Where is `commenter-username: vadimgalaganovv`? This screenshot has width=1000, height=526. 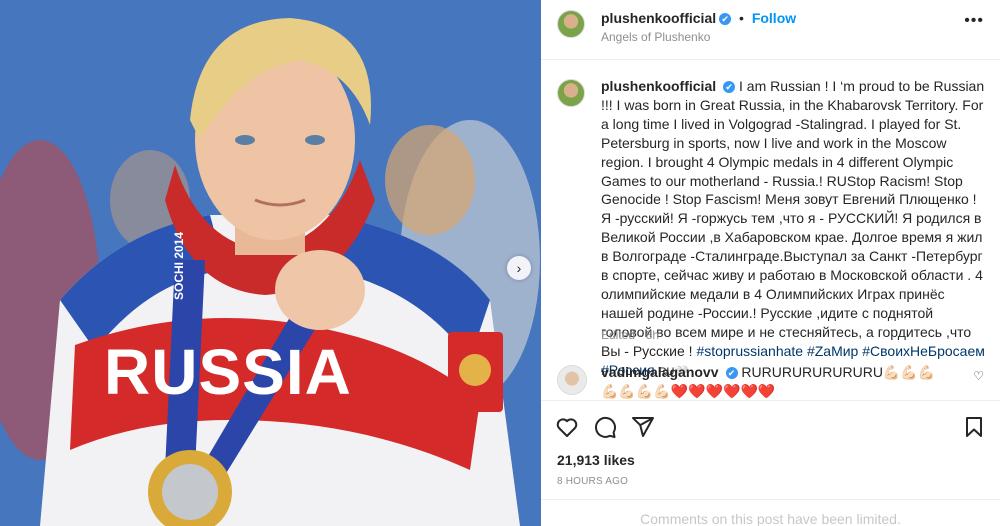
commenter-username: vadimgalaganovv is located at coordinates (660, 372).